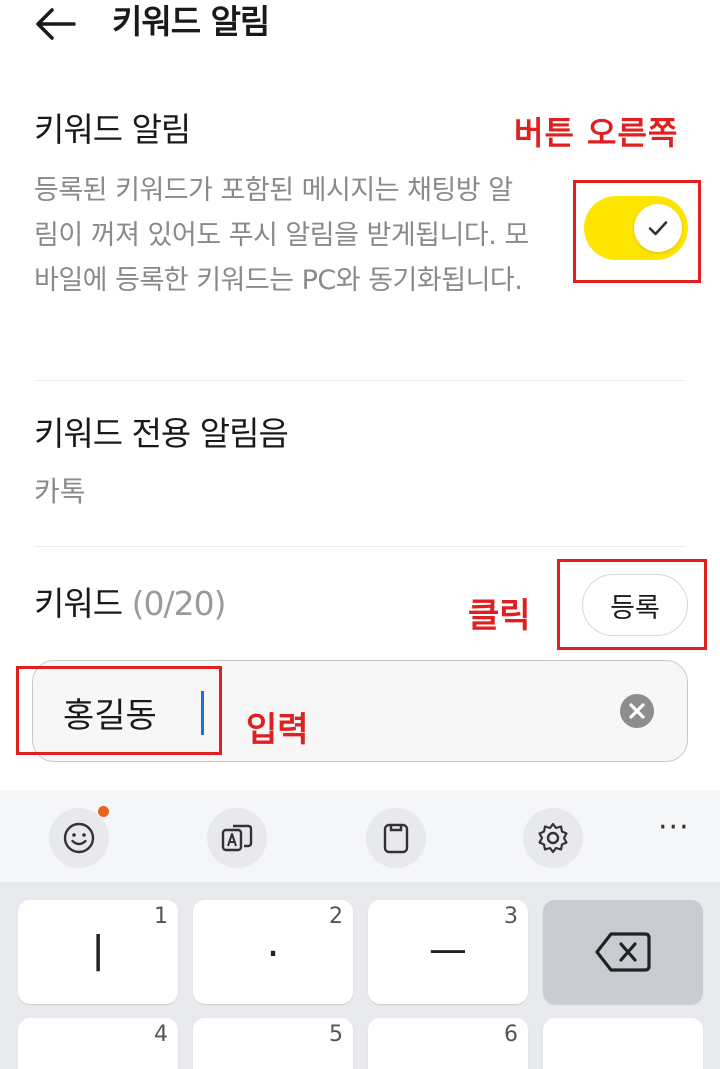  I want to click on back-arrow-icon, so click(56, 24).